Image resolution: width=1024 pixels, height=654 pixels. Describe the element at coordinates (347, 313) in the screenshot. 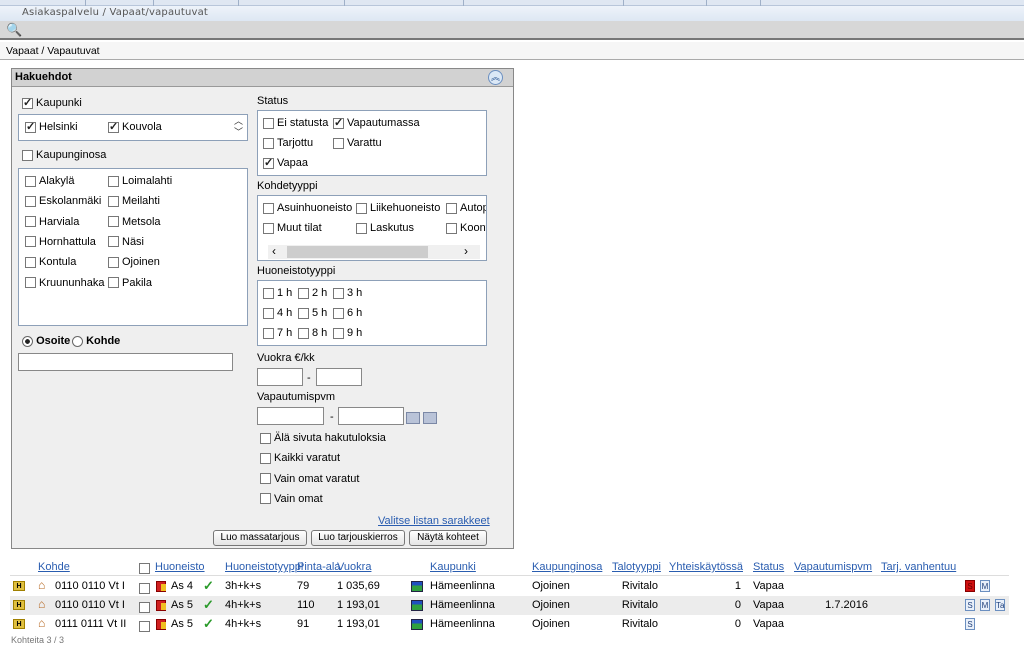

I see `huoneistotyyppi-option: 6 h` at that location.